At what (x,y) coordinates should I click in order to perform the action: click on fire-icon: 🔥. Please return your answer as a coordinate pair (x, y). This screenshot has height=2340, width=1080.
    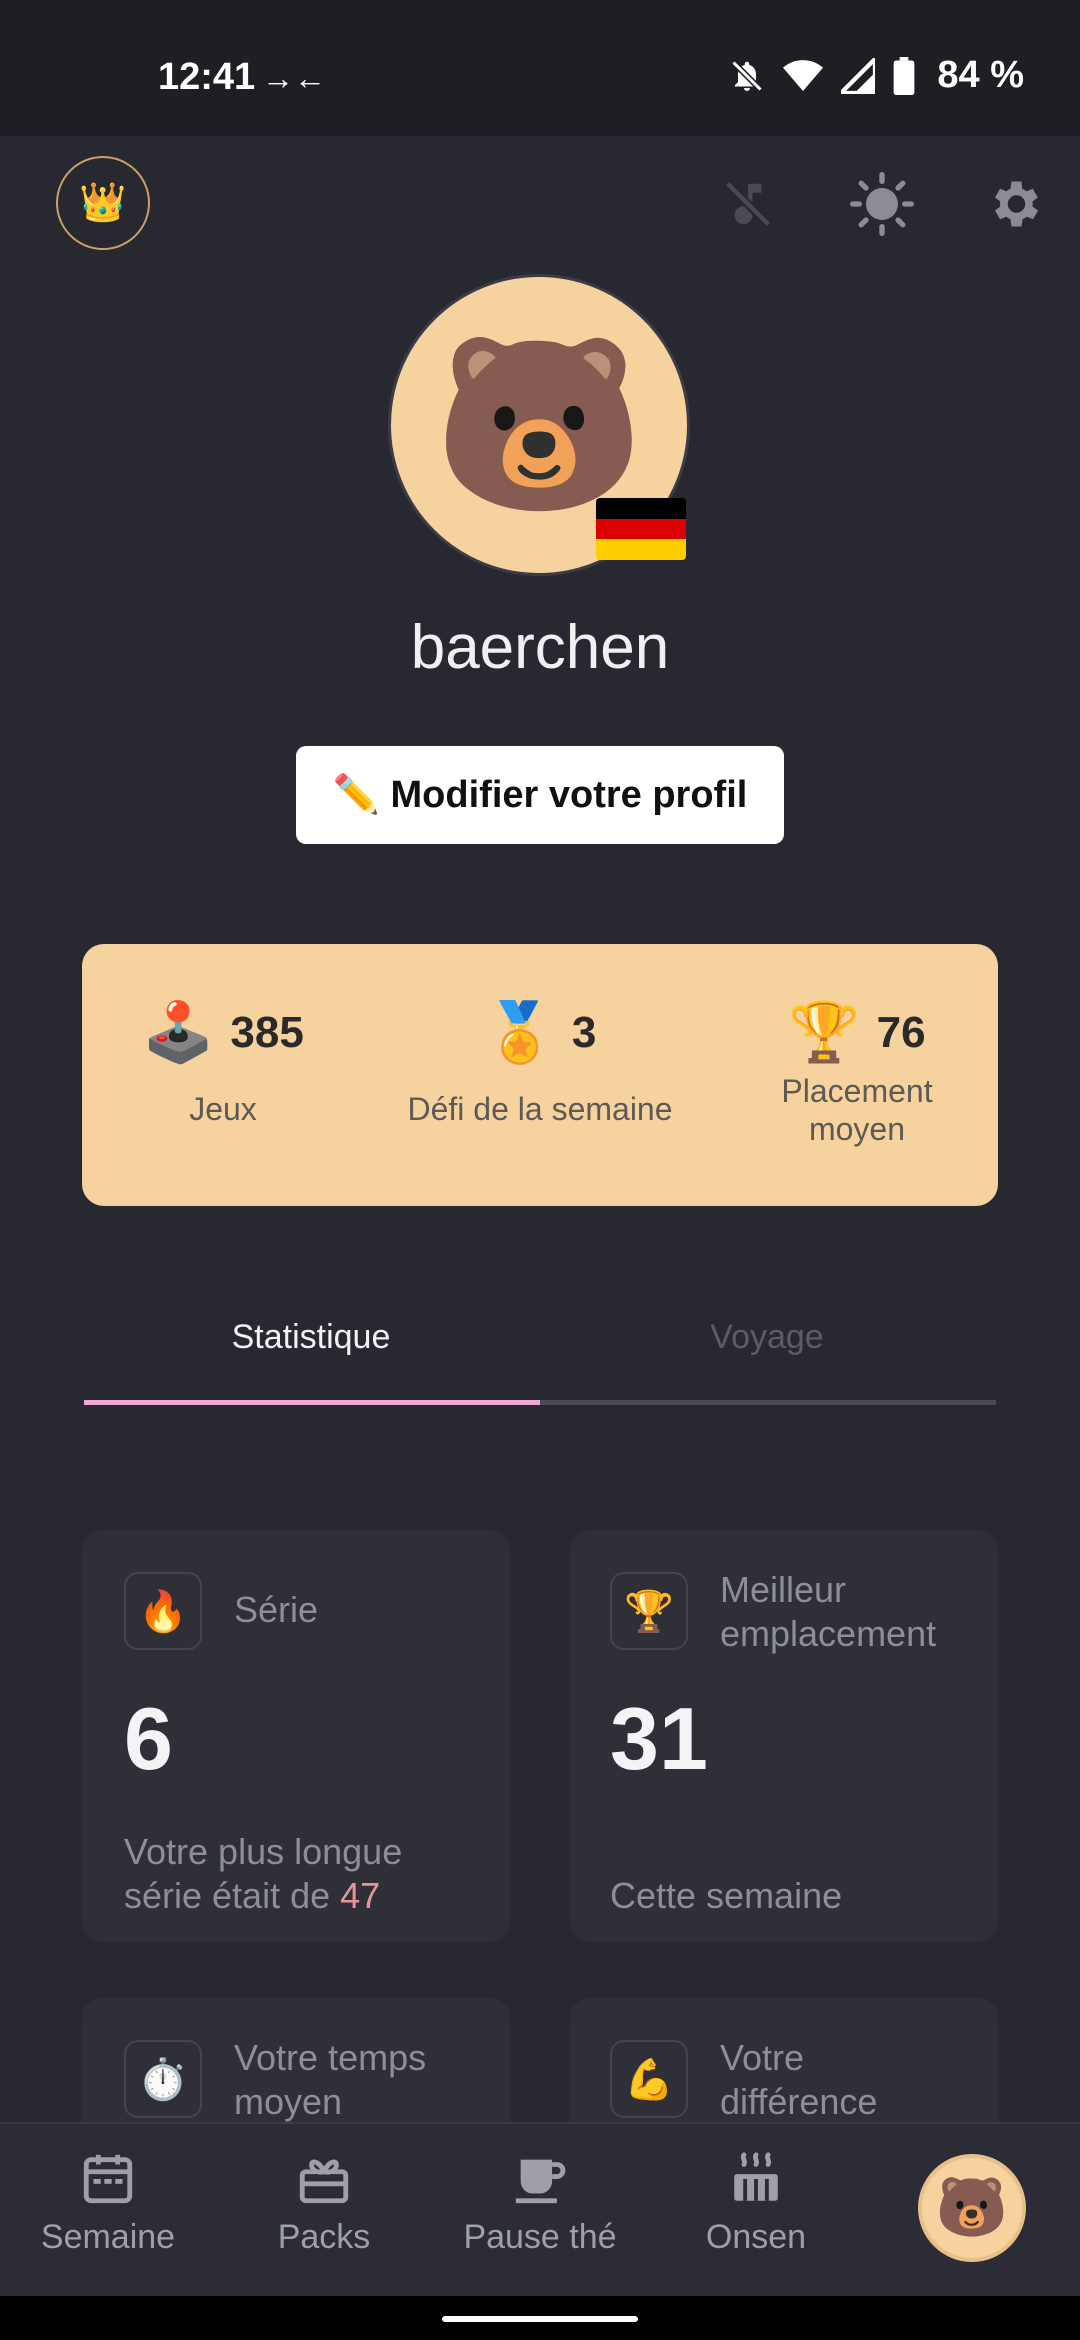
    Looking at the image, I should click on (163, 1611).